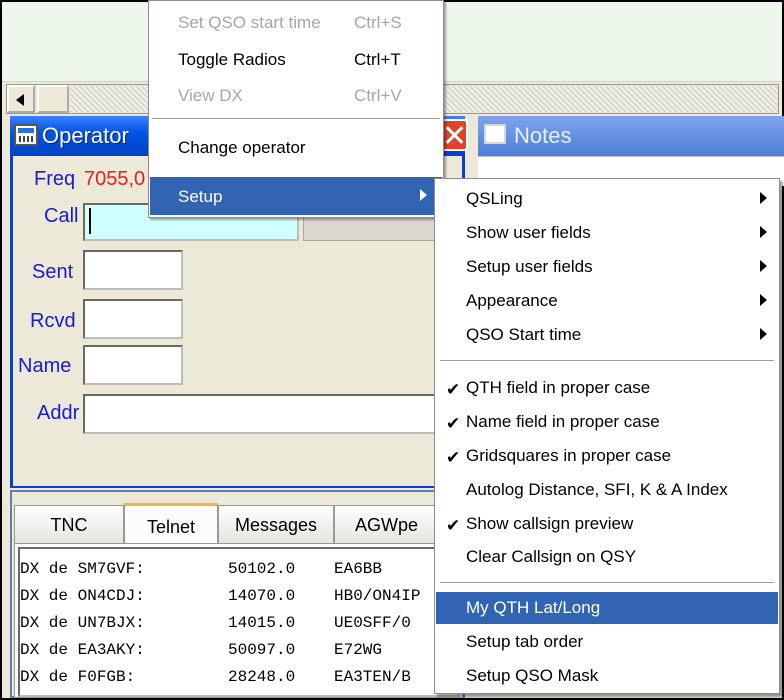  What do you see at coordinates (55, 179) in the screenshot?
I see `freq-label: Freq` at bounding box center [55, 179].